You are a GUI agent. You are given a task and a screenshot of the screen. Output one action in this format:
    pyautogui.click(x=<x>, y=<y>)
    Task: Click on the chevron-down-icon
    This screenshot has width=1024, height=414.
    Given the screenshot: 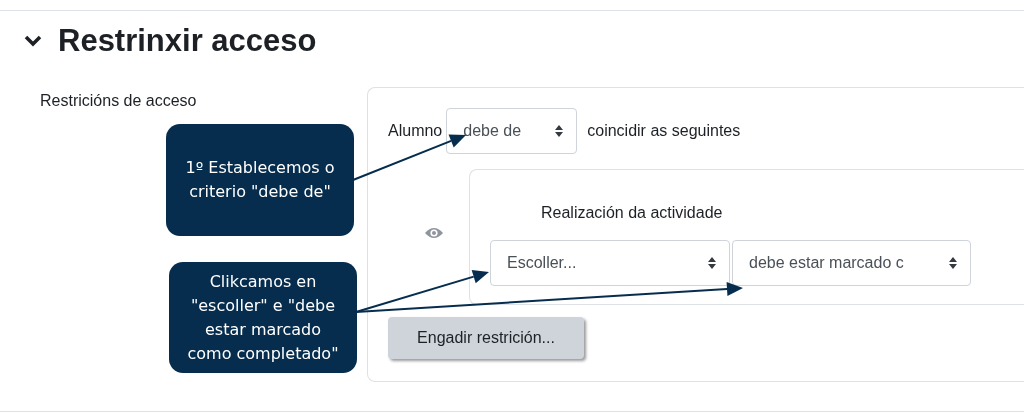 What is the action you would take?
    pyautogui.click(x=33, y=41)
    